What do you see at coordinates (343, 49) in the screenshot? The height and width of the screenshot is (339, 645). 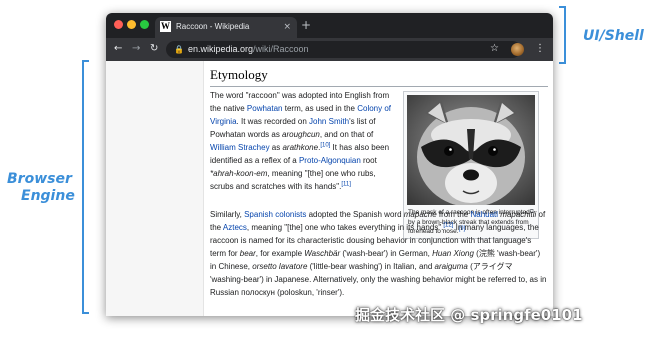 I see `address-bar: 🔒 en.wikipedia.org/wiki/Raccoon` at bounding box center [343, 49].